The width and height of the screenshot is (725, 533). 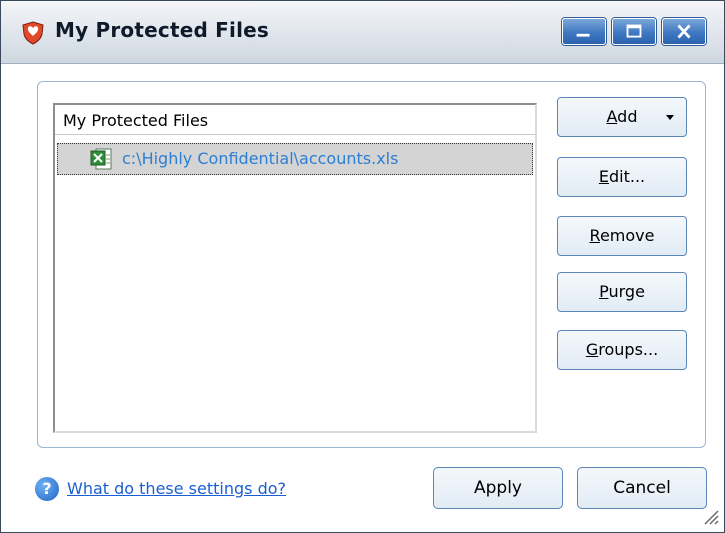 What do you see at coordinates (33, 33) in the screenshot?
I see `shield-heart-icon` at bounding box center [33, 33].